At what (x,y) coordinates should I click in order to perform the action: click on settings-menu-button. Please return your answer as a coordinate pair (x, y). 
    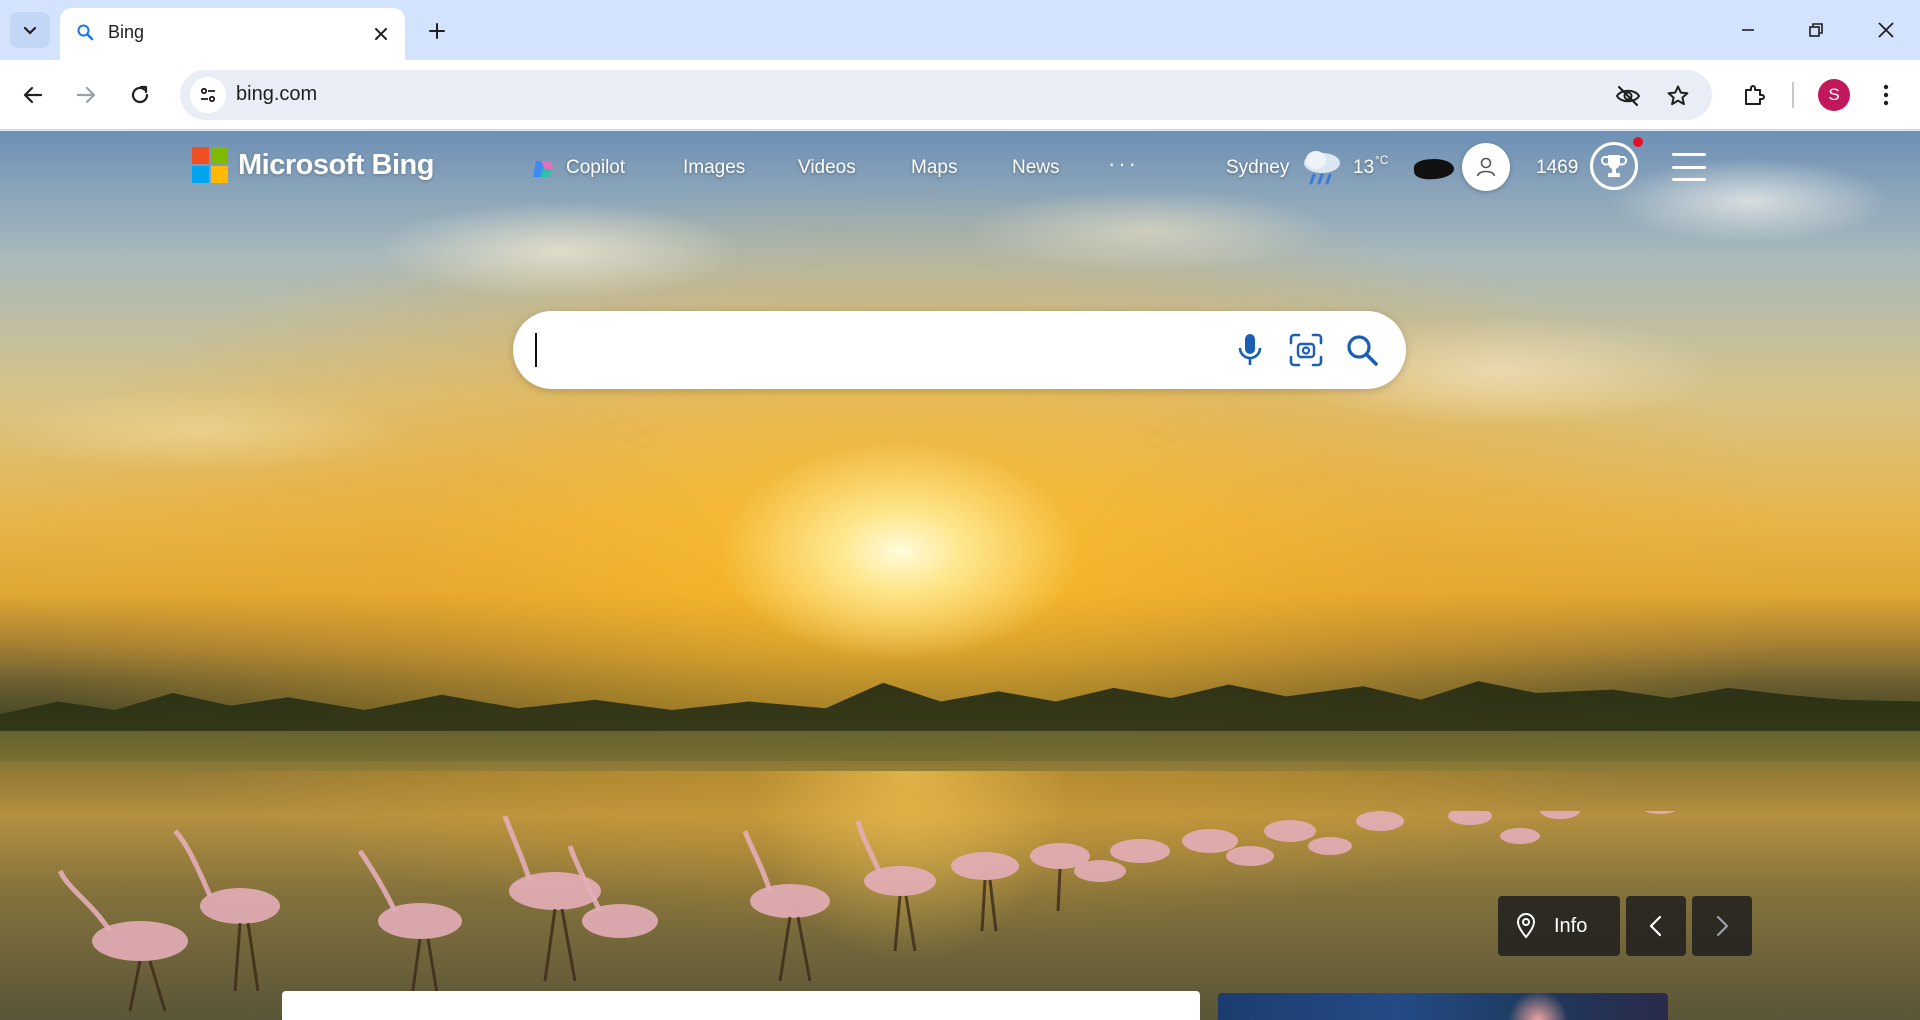
    Looking at the image, I should click on (1689, 167).